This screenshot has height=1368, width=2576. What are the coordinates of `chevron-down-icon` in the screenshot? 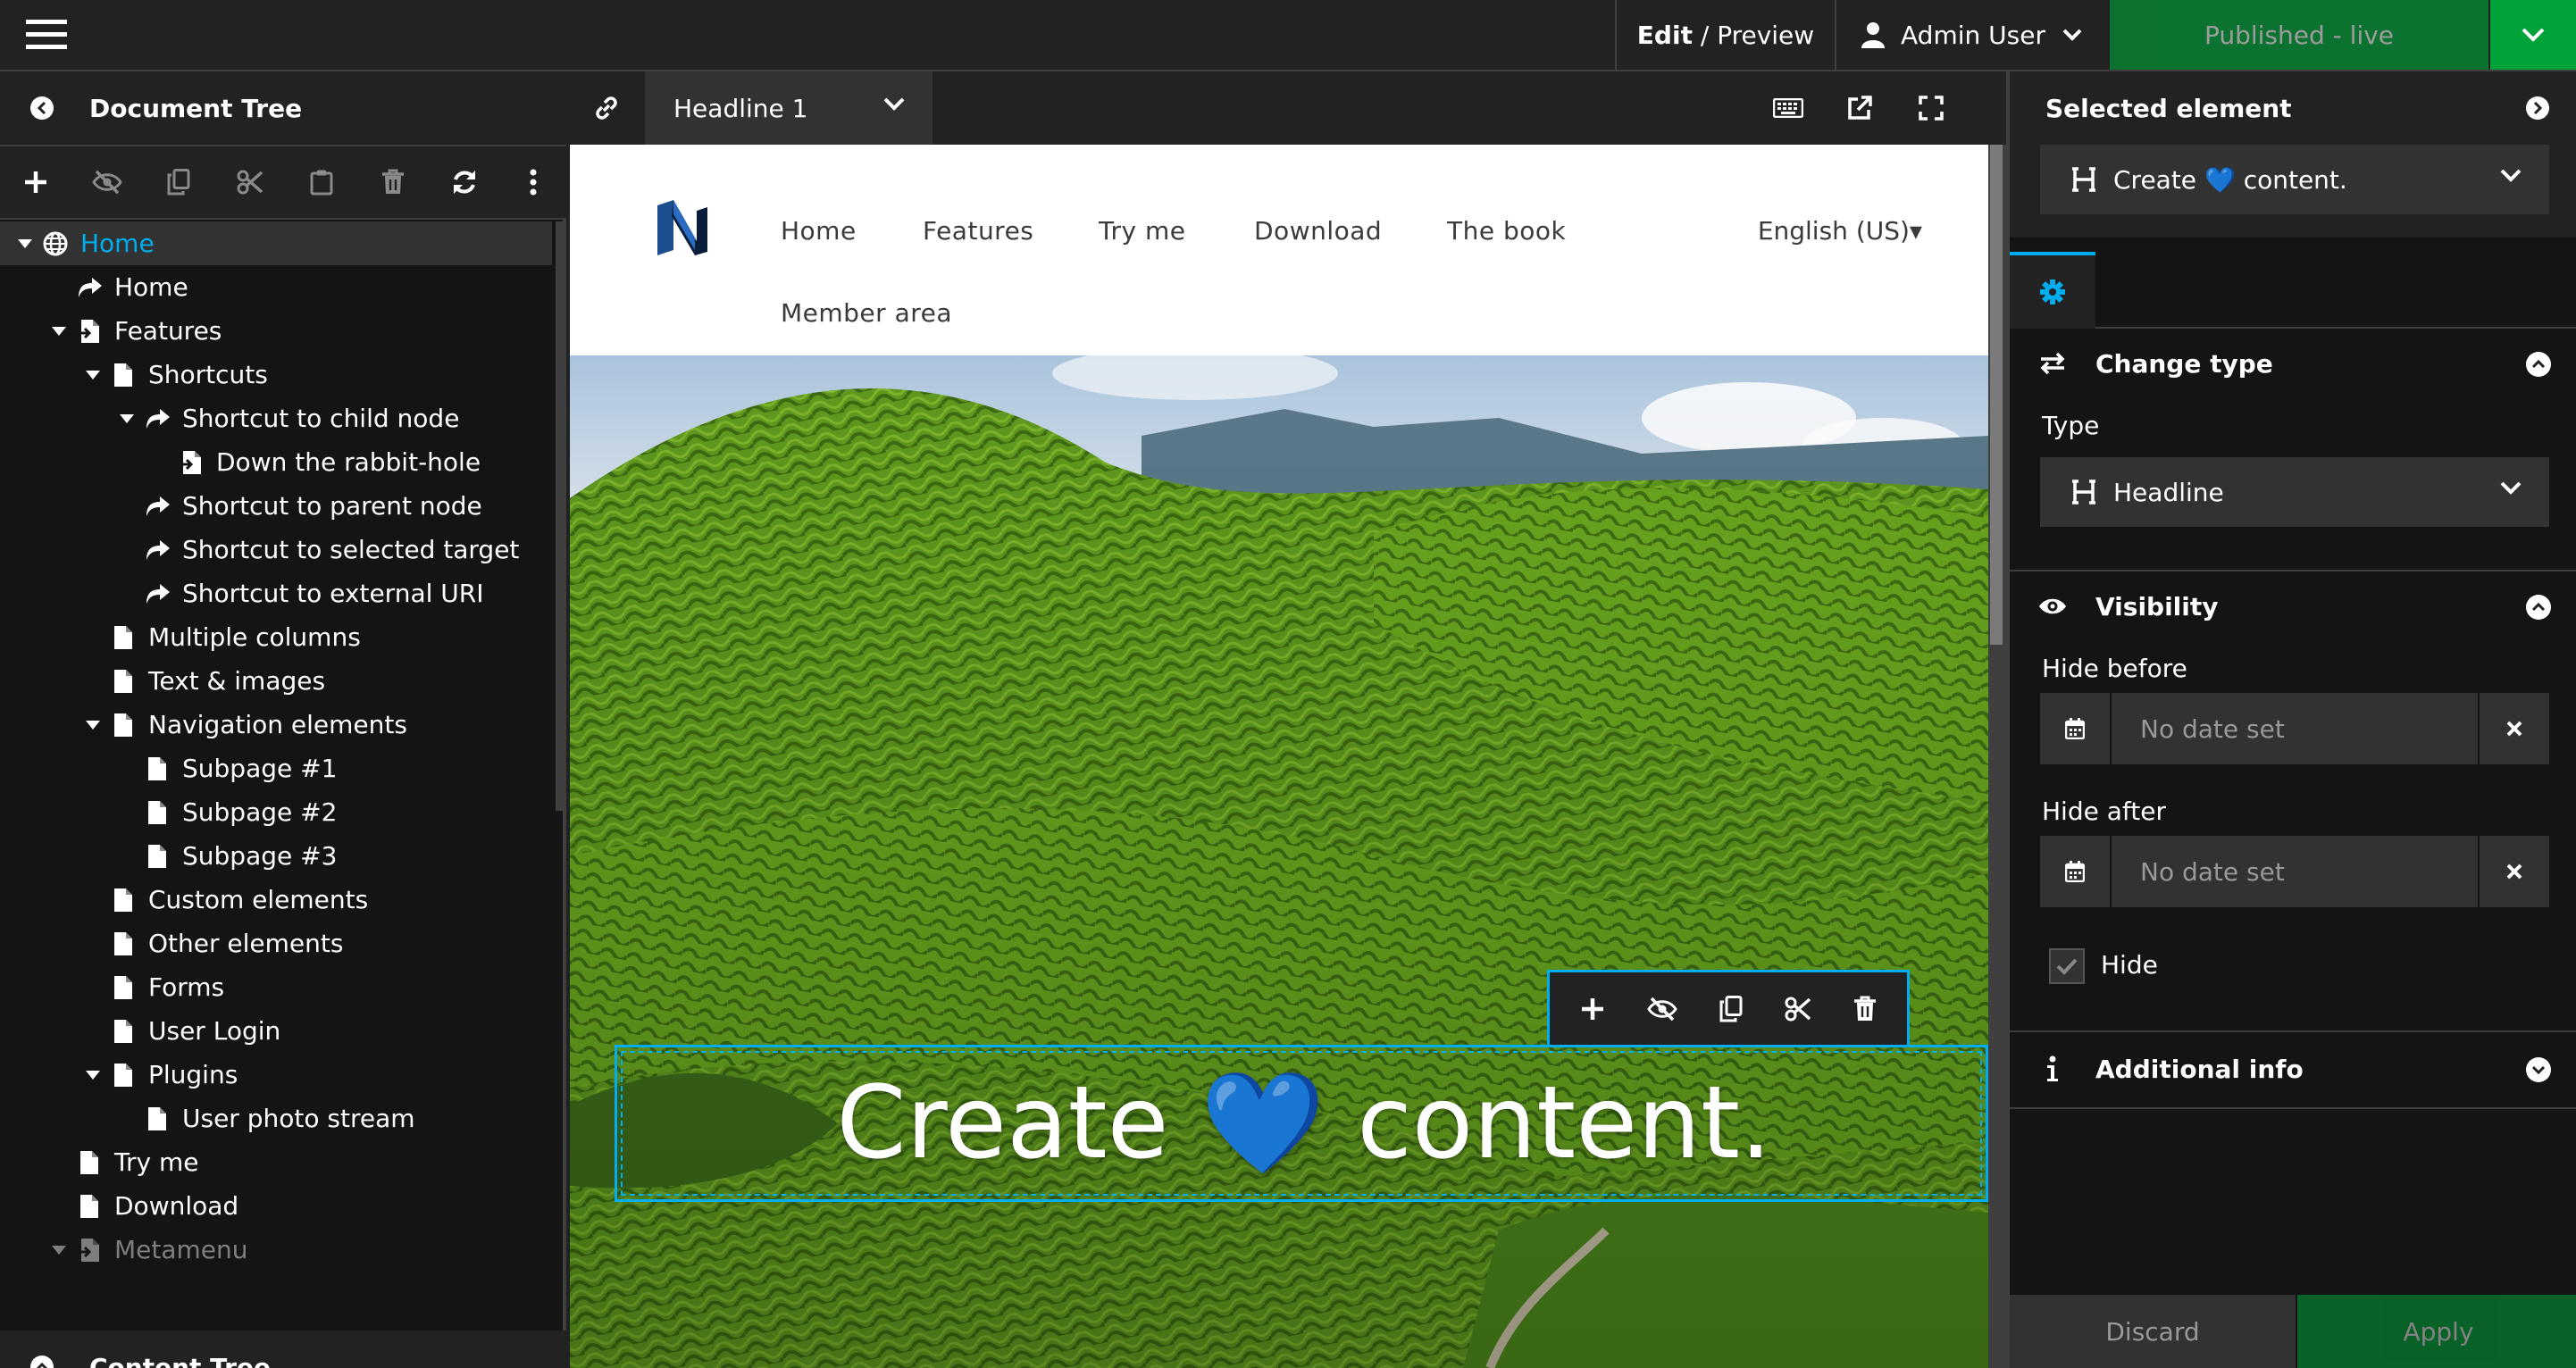 It's located at (2511, 488).